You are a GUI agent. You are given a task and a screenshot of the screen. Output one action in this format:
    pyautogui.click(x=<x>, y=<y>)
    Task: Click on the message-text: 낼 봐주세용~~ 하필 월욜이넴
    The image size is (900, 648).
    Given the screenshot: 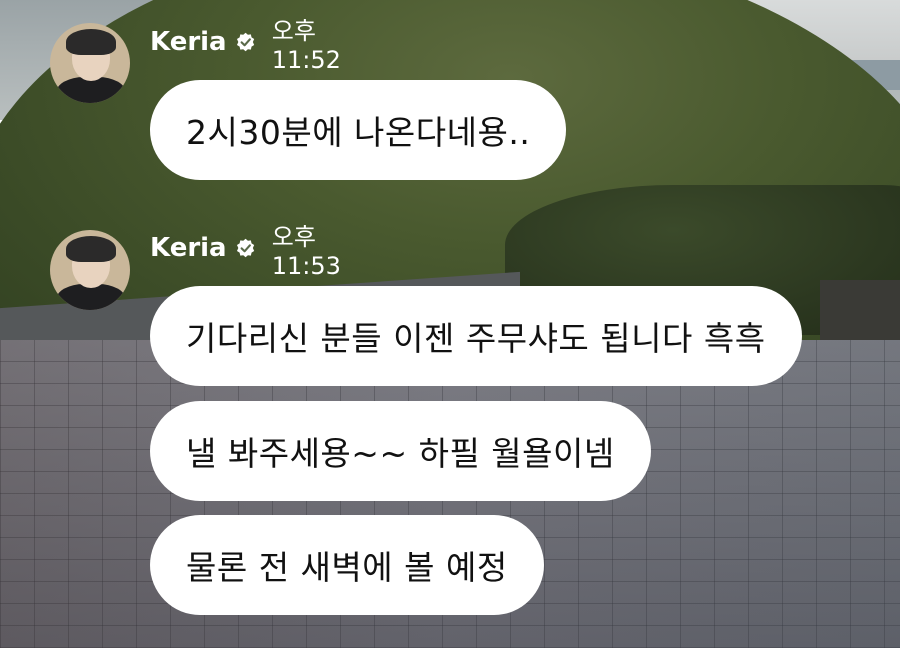 What is the action you would take?
    pyautogui.click(x=400, y=453)
    